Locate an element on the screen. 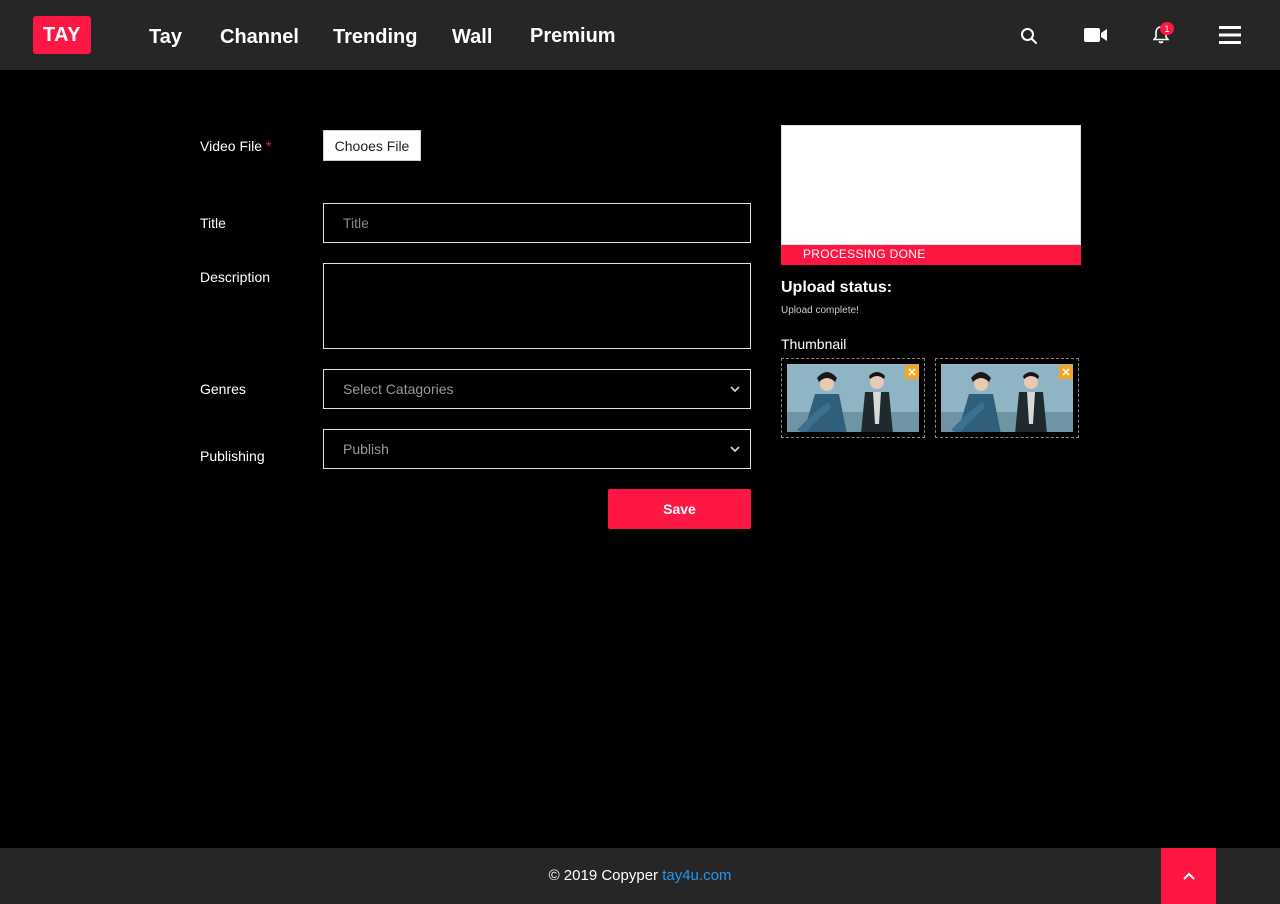 This screenshot has width=1280, height=904. scroll-to-top-button is located at coordinates (1188, 876).